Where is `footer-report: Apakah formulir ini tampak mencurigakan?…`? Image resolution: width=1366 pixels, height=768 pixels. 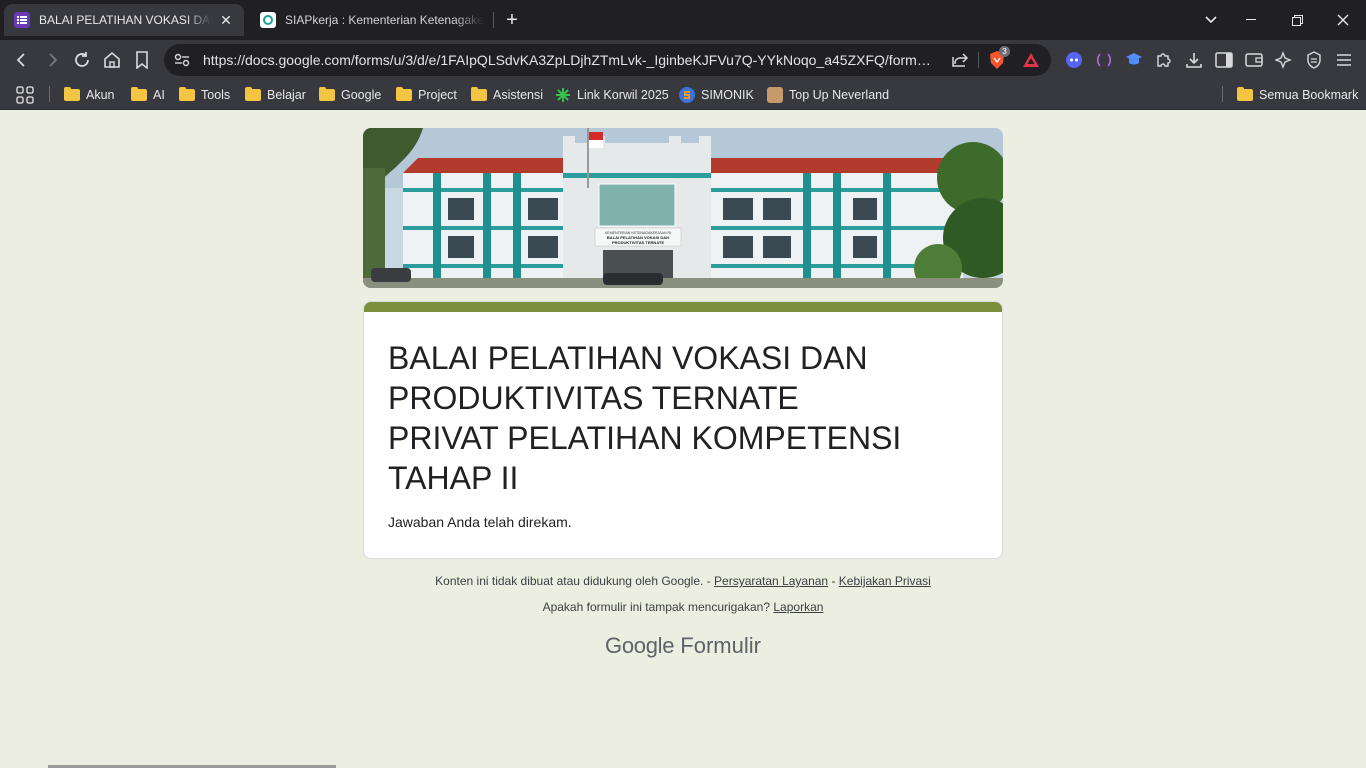 footer-report: Apakah formulir ini tampak mencurigakan?… is located at coordinates (683, 607).